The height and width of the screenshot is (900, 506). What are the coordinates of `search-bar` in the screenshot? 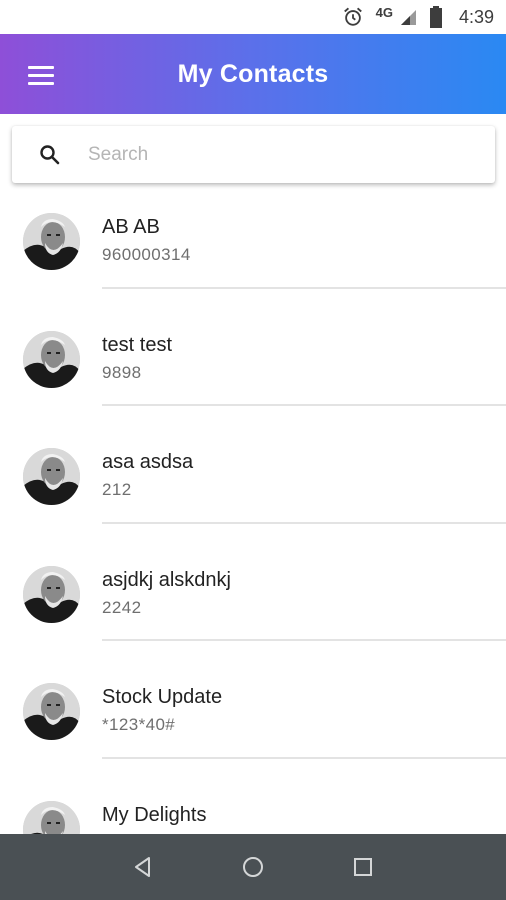 It's located at (253, 154).